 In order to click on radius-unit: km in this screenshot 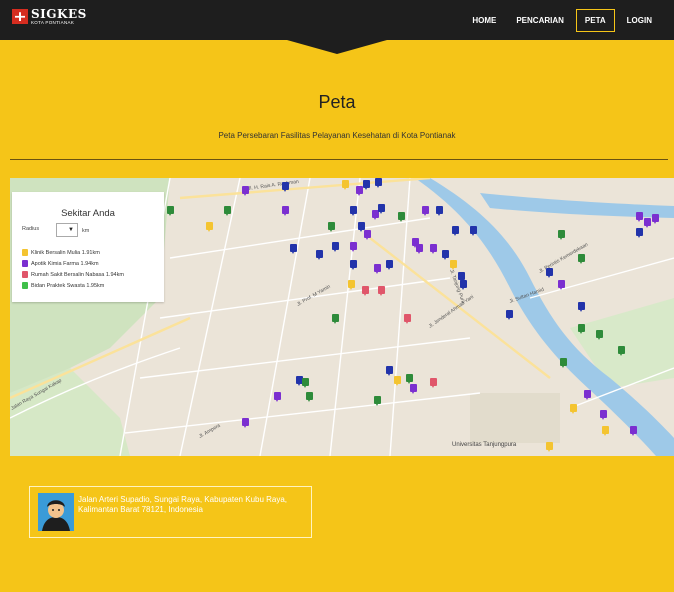, I will do `click(86, 231)`.